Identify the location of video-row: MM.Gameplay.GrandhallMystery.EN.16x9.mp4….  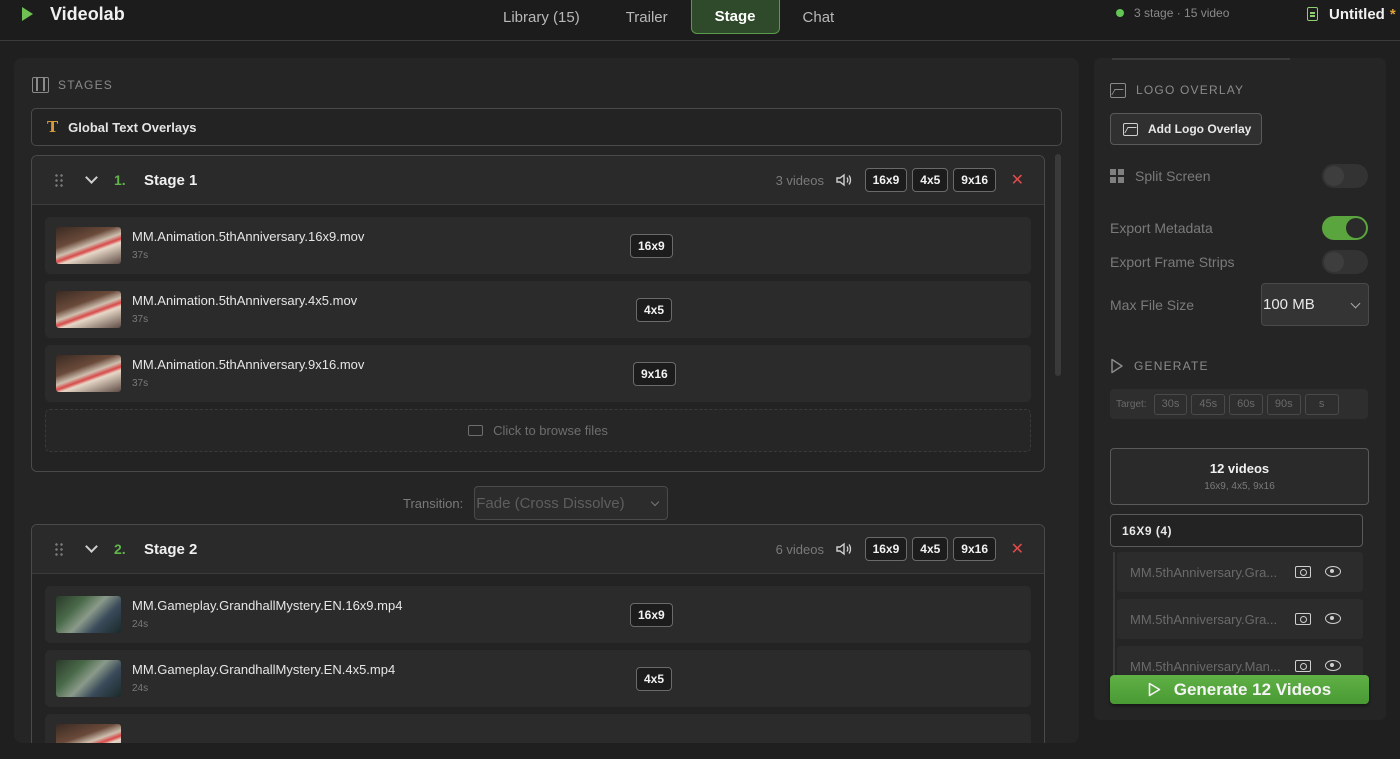
(538, 614).